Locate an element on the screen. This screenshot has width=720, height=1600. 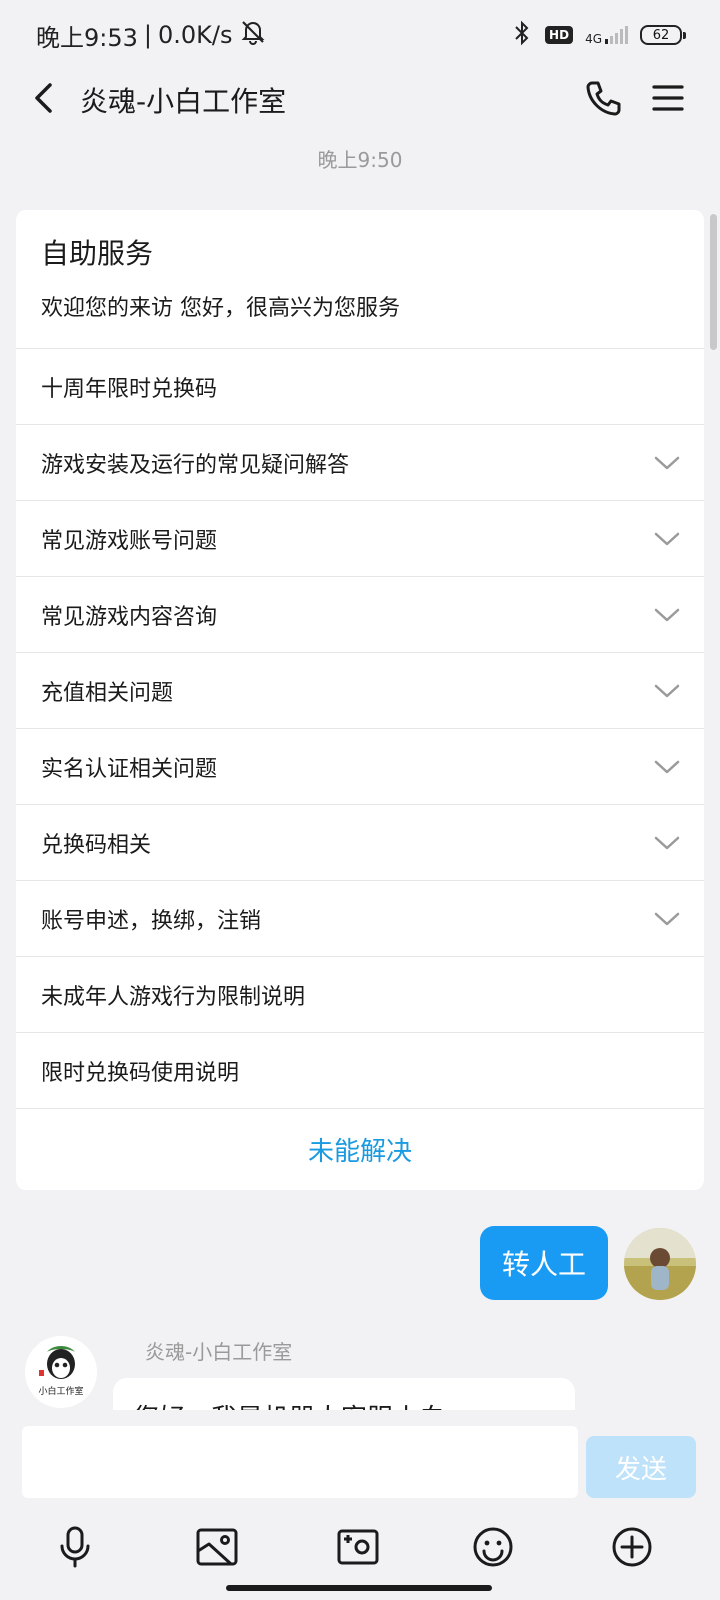
faq-item: 游戏安装及运行的常见疑问解答 is located at coordinates (360, 462).